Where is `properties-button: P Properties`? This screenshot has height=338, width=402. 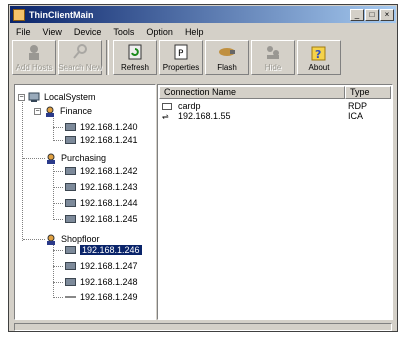
properties-button: P Properties is located at coordinates (181, 57).